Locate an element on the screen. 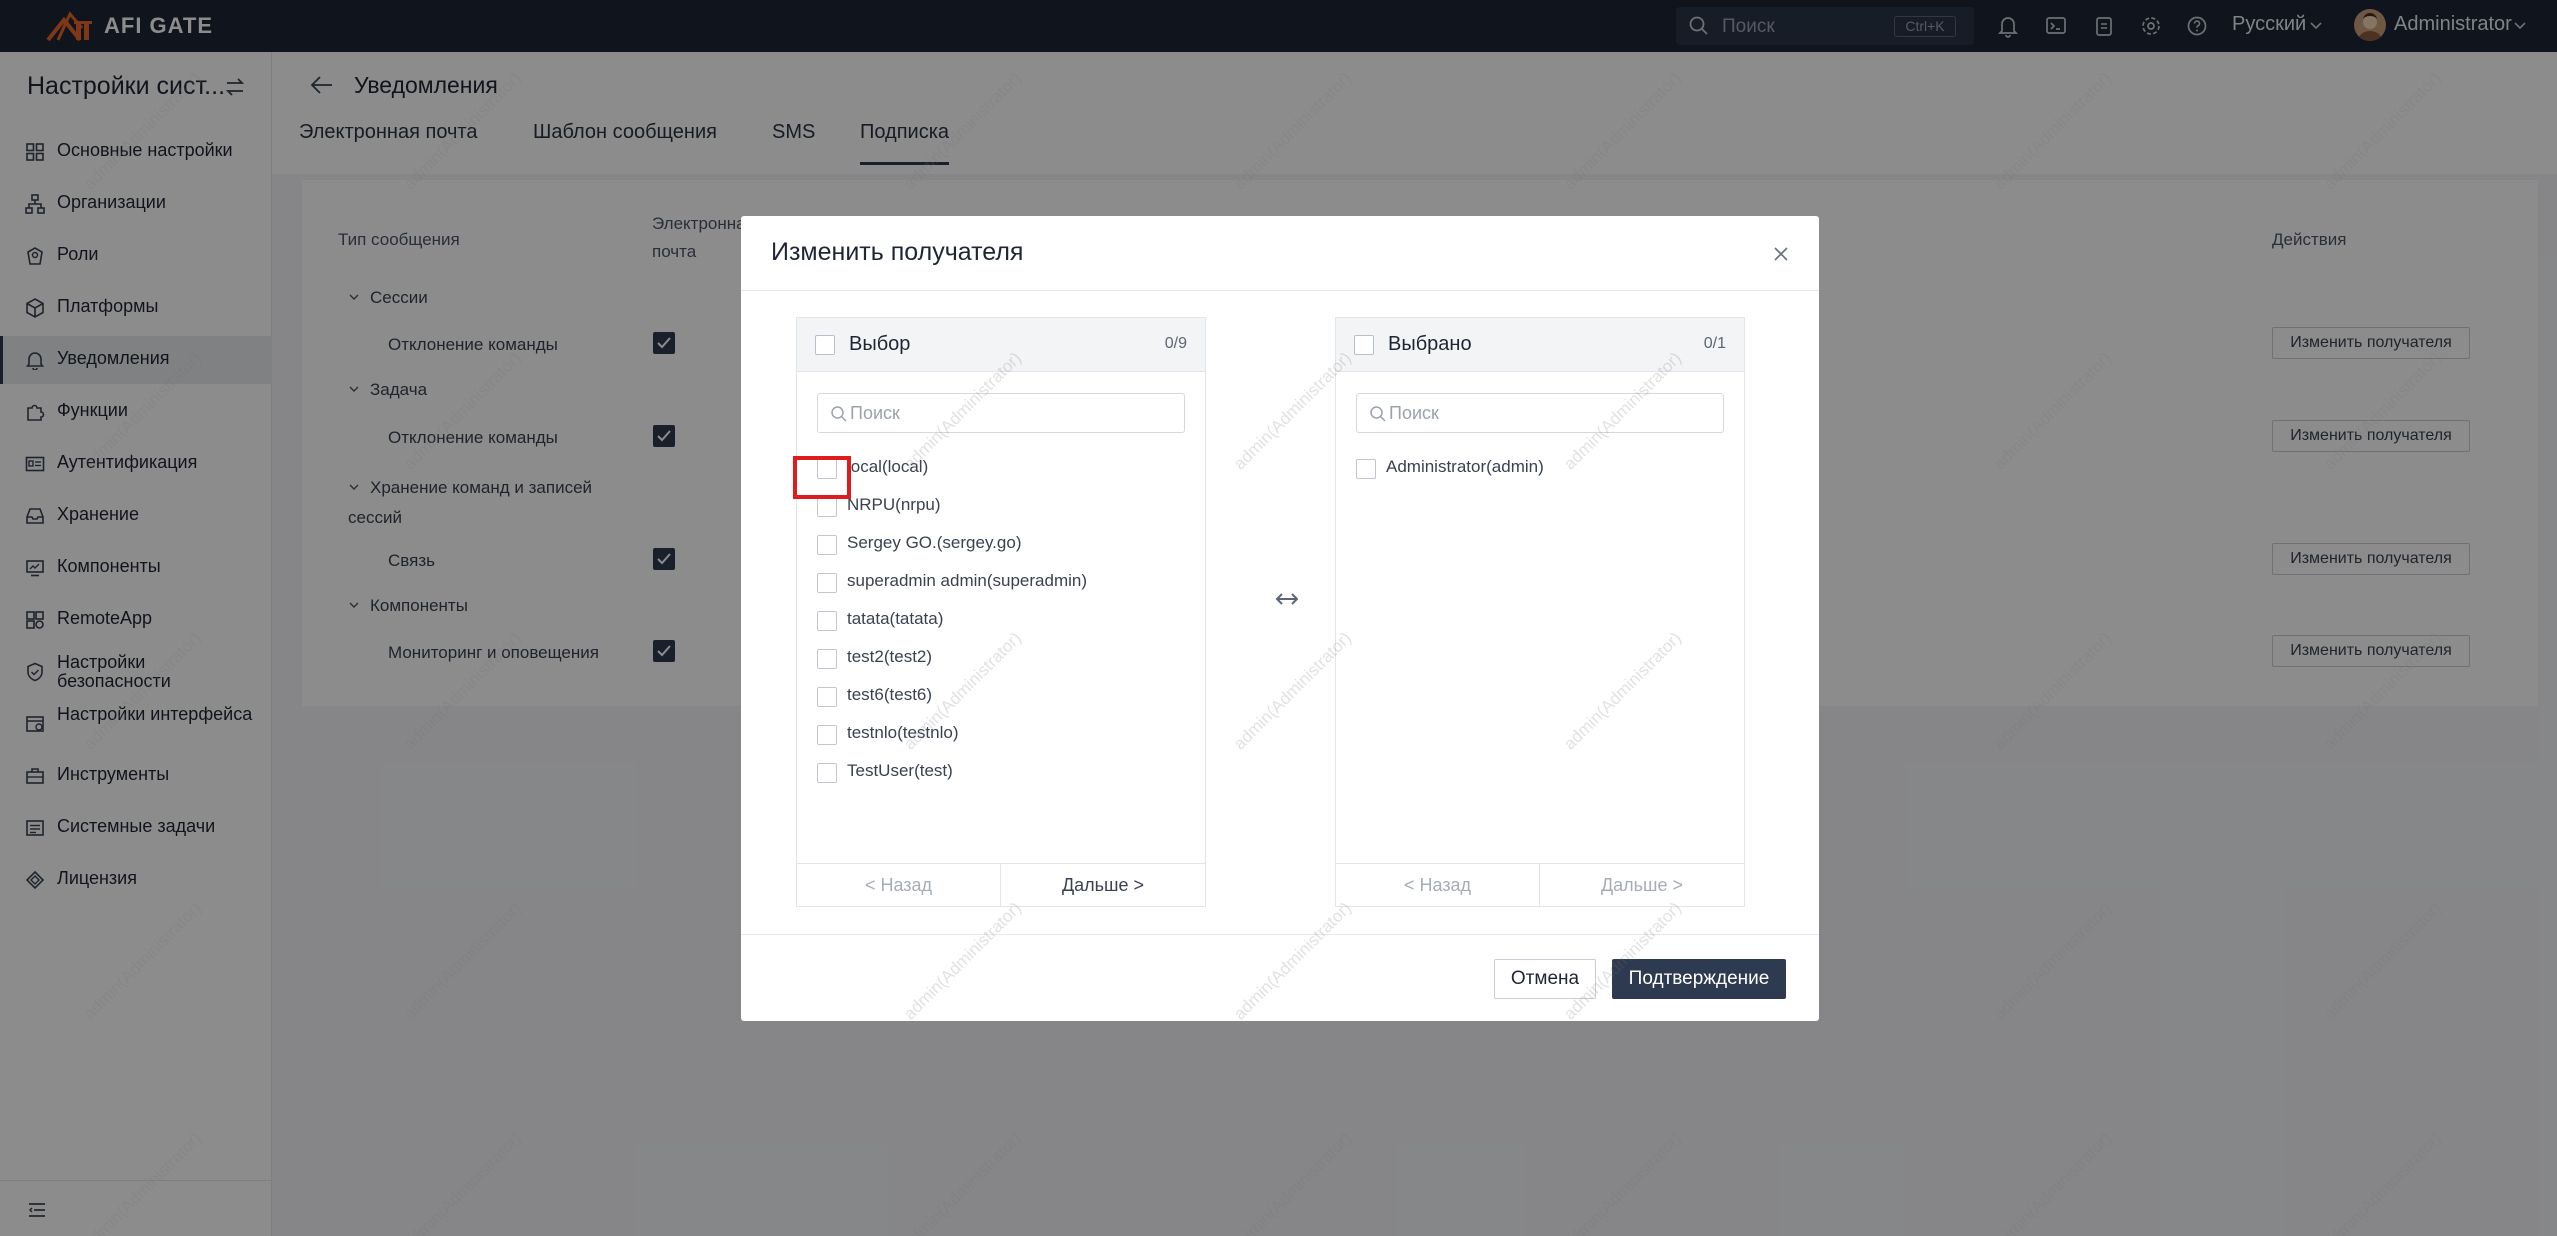 The height and width of the screenshot is (1236, 2557). dialog-title: Изменить получателя is located at coordinates (897, 252).